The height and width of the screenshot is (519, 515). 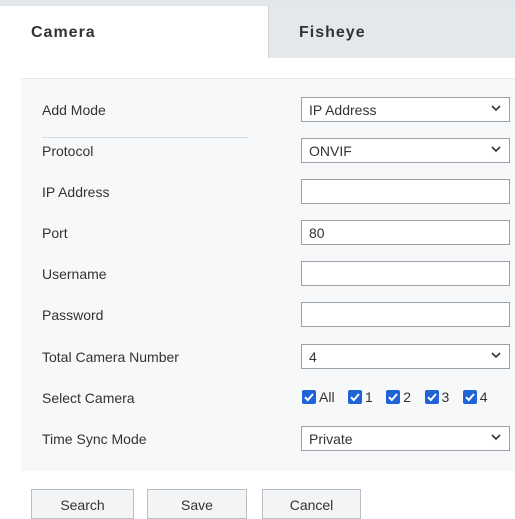 What do you see at coordinates (268, 151) in the screenshot?
I see `protocol-row: Protocol ONVIF` at bounding box center [268, 151].